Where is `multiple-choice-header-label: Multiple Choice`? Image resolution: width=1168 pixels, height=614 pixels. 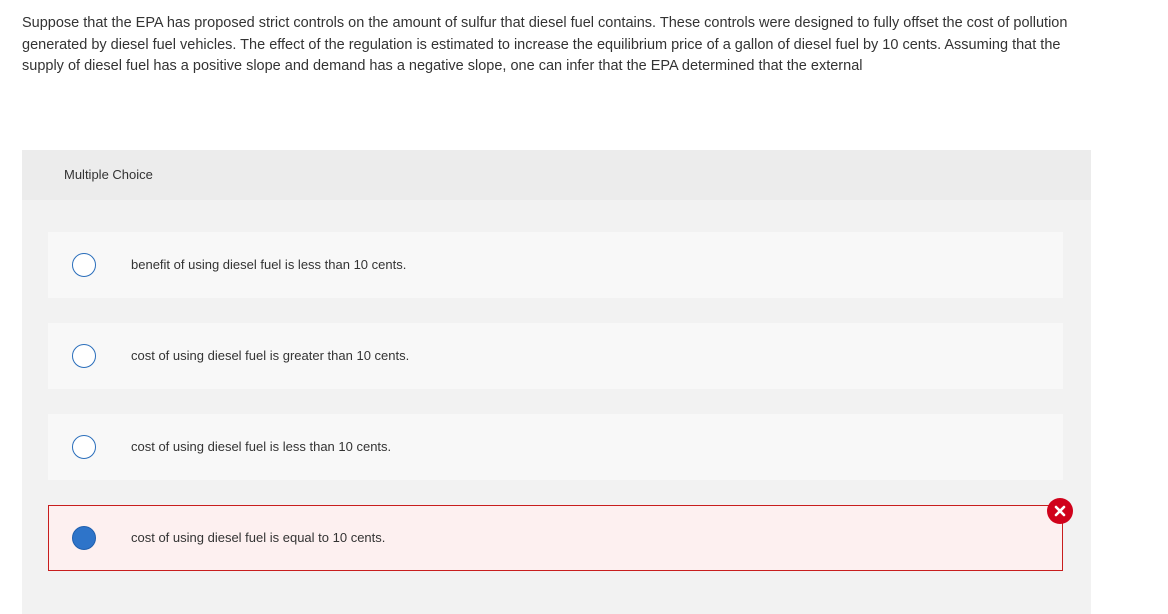 multiple-choice-header-label: Multiple Choice is located at coordinates (108, 174).